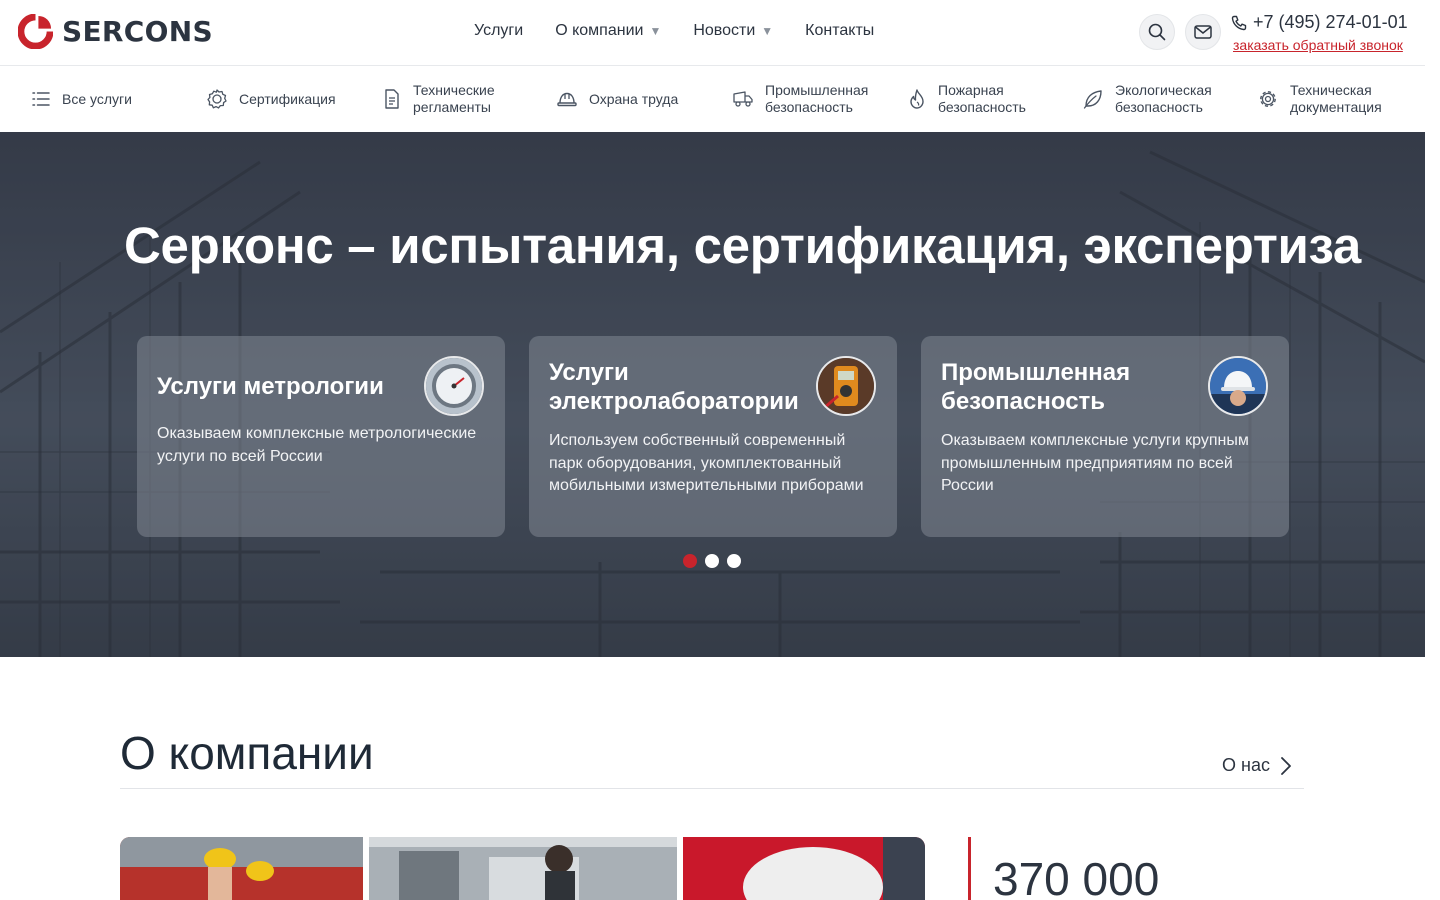 This screenshot has width=1440, height=900. What do you see at coordinates (454, 386) in the screenshot?
I see `pressure-gauge-image` at bounding box center [454, 386].